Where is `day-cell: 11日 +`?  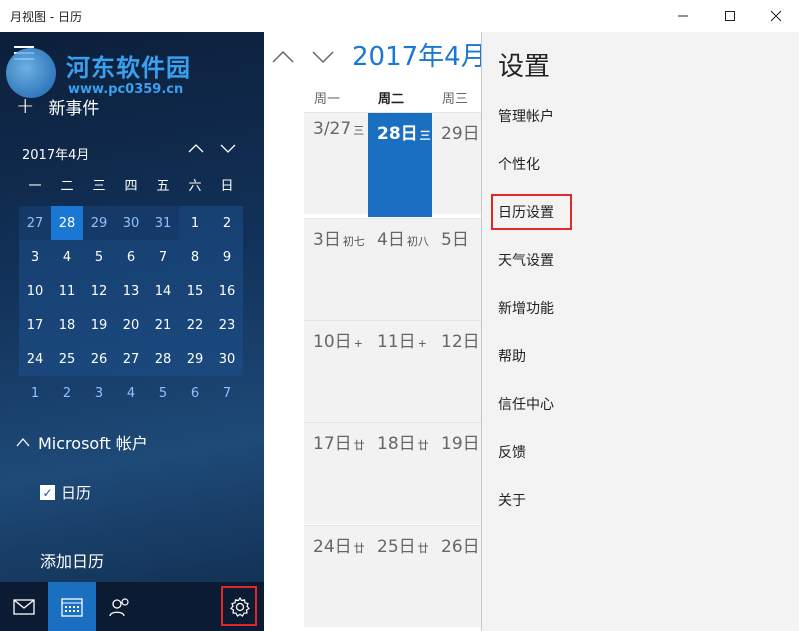
day-cell: 11日 + is located at coordinates (400, 371).